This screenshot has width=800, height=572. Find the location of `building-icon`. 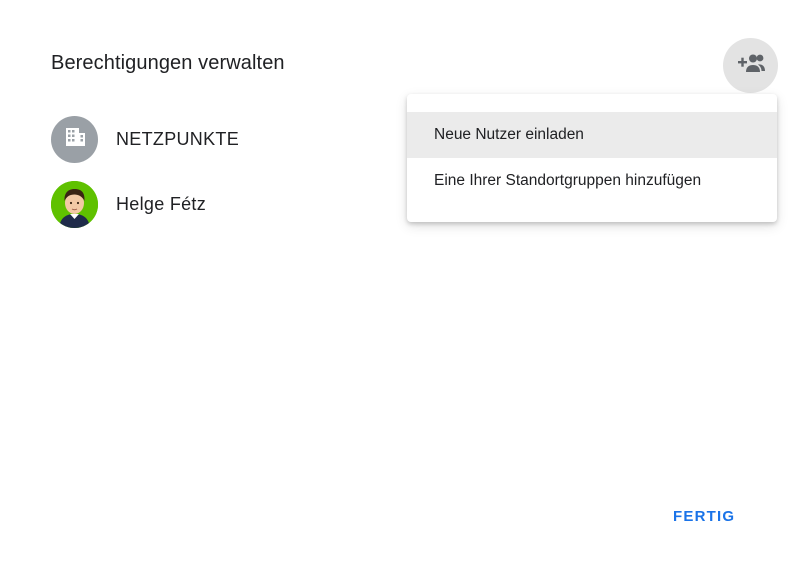

building-icon is located at coordinates (75, 139).